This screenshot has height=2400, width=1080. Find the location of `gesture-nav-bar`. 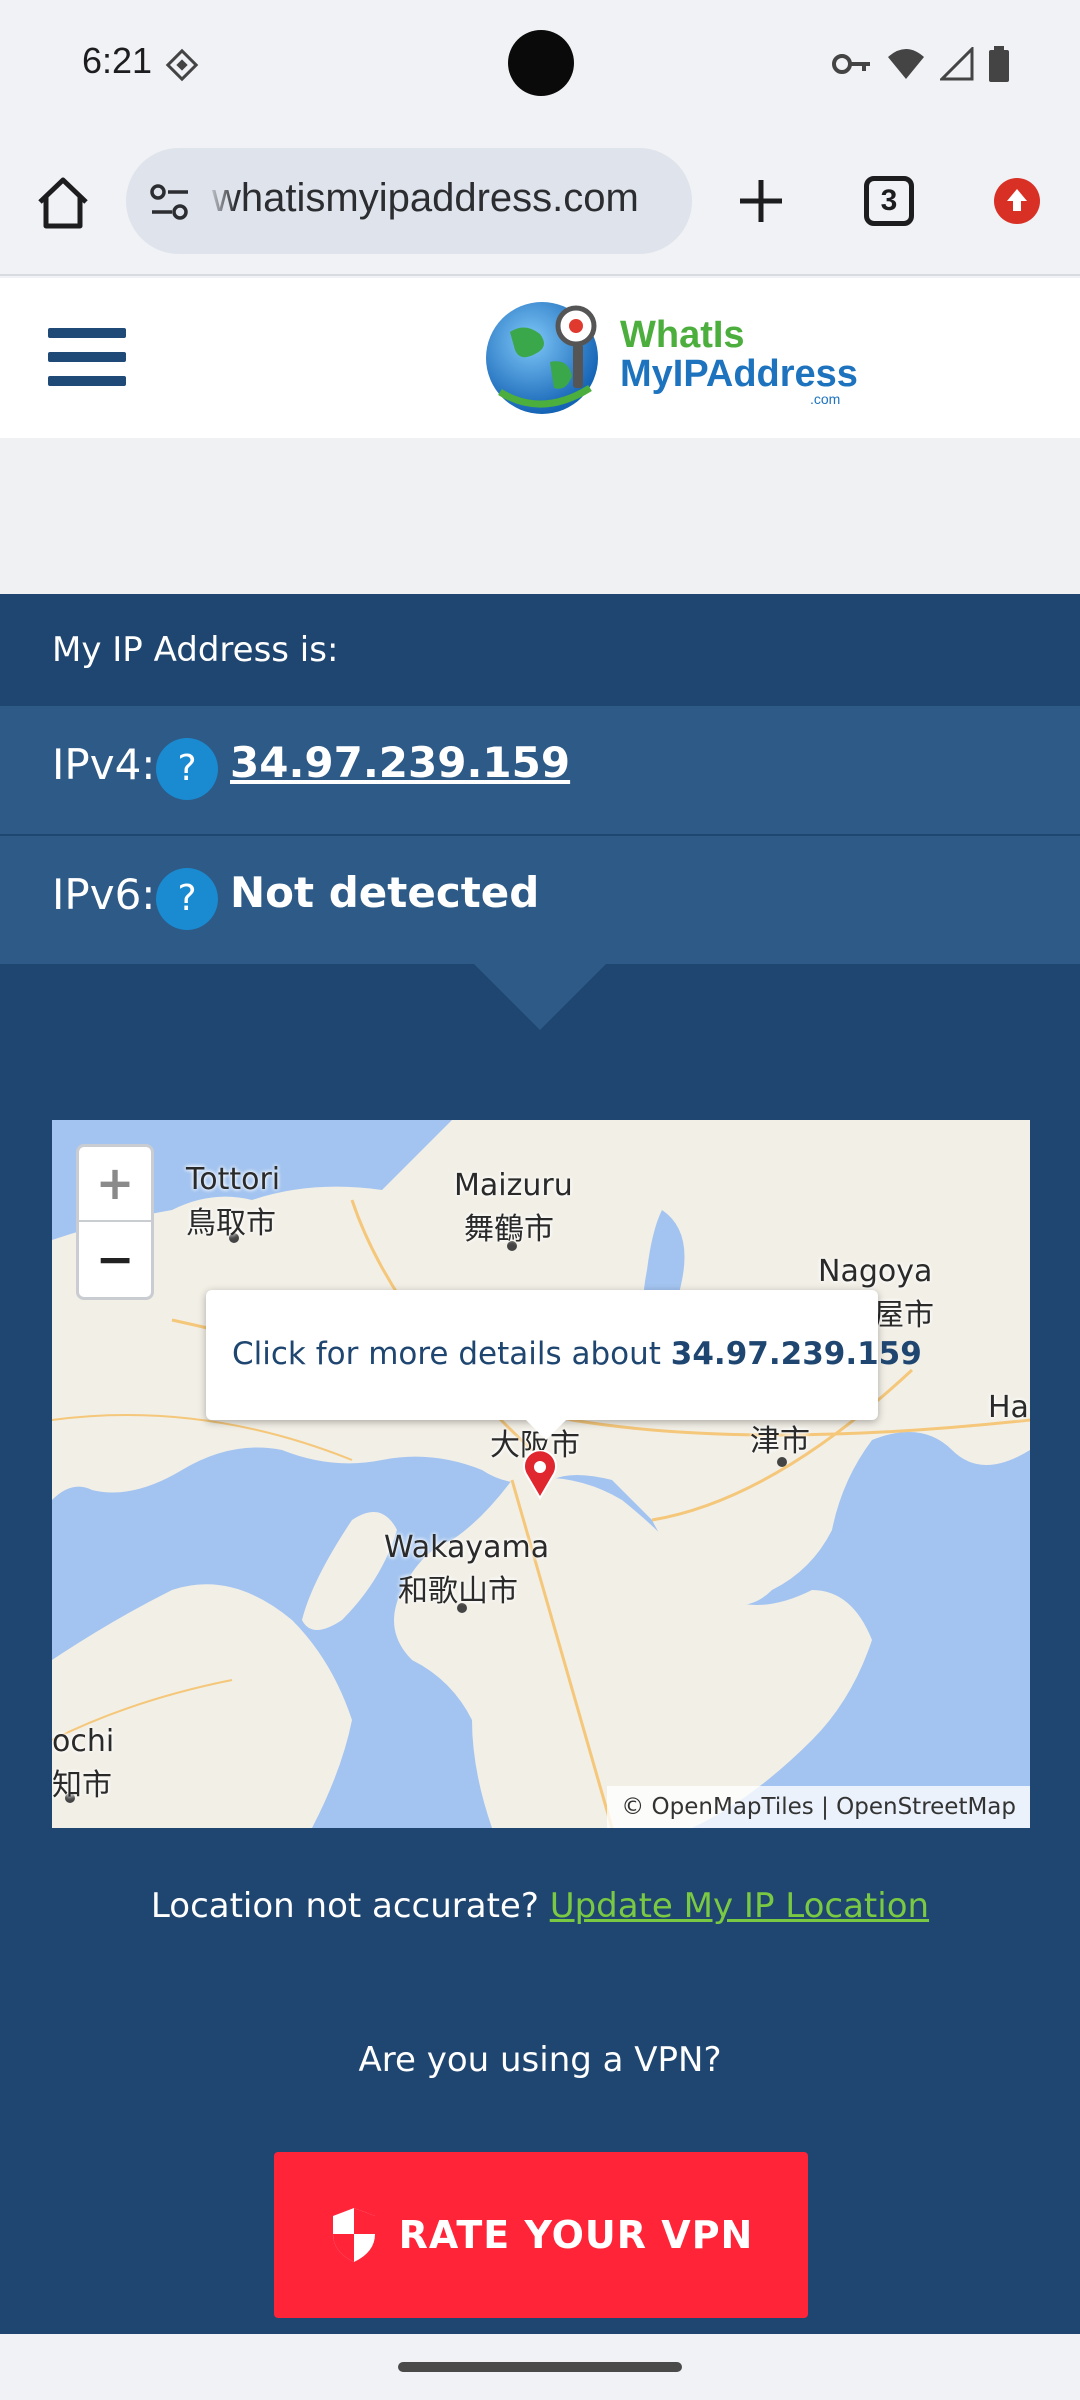

gesture-nav-bar is located at coordinates (540, 2367).